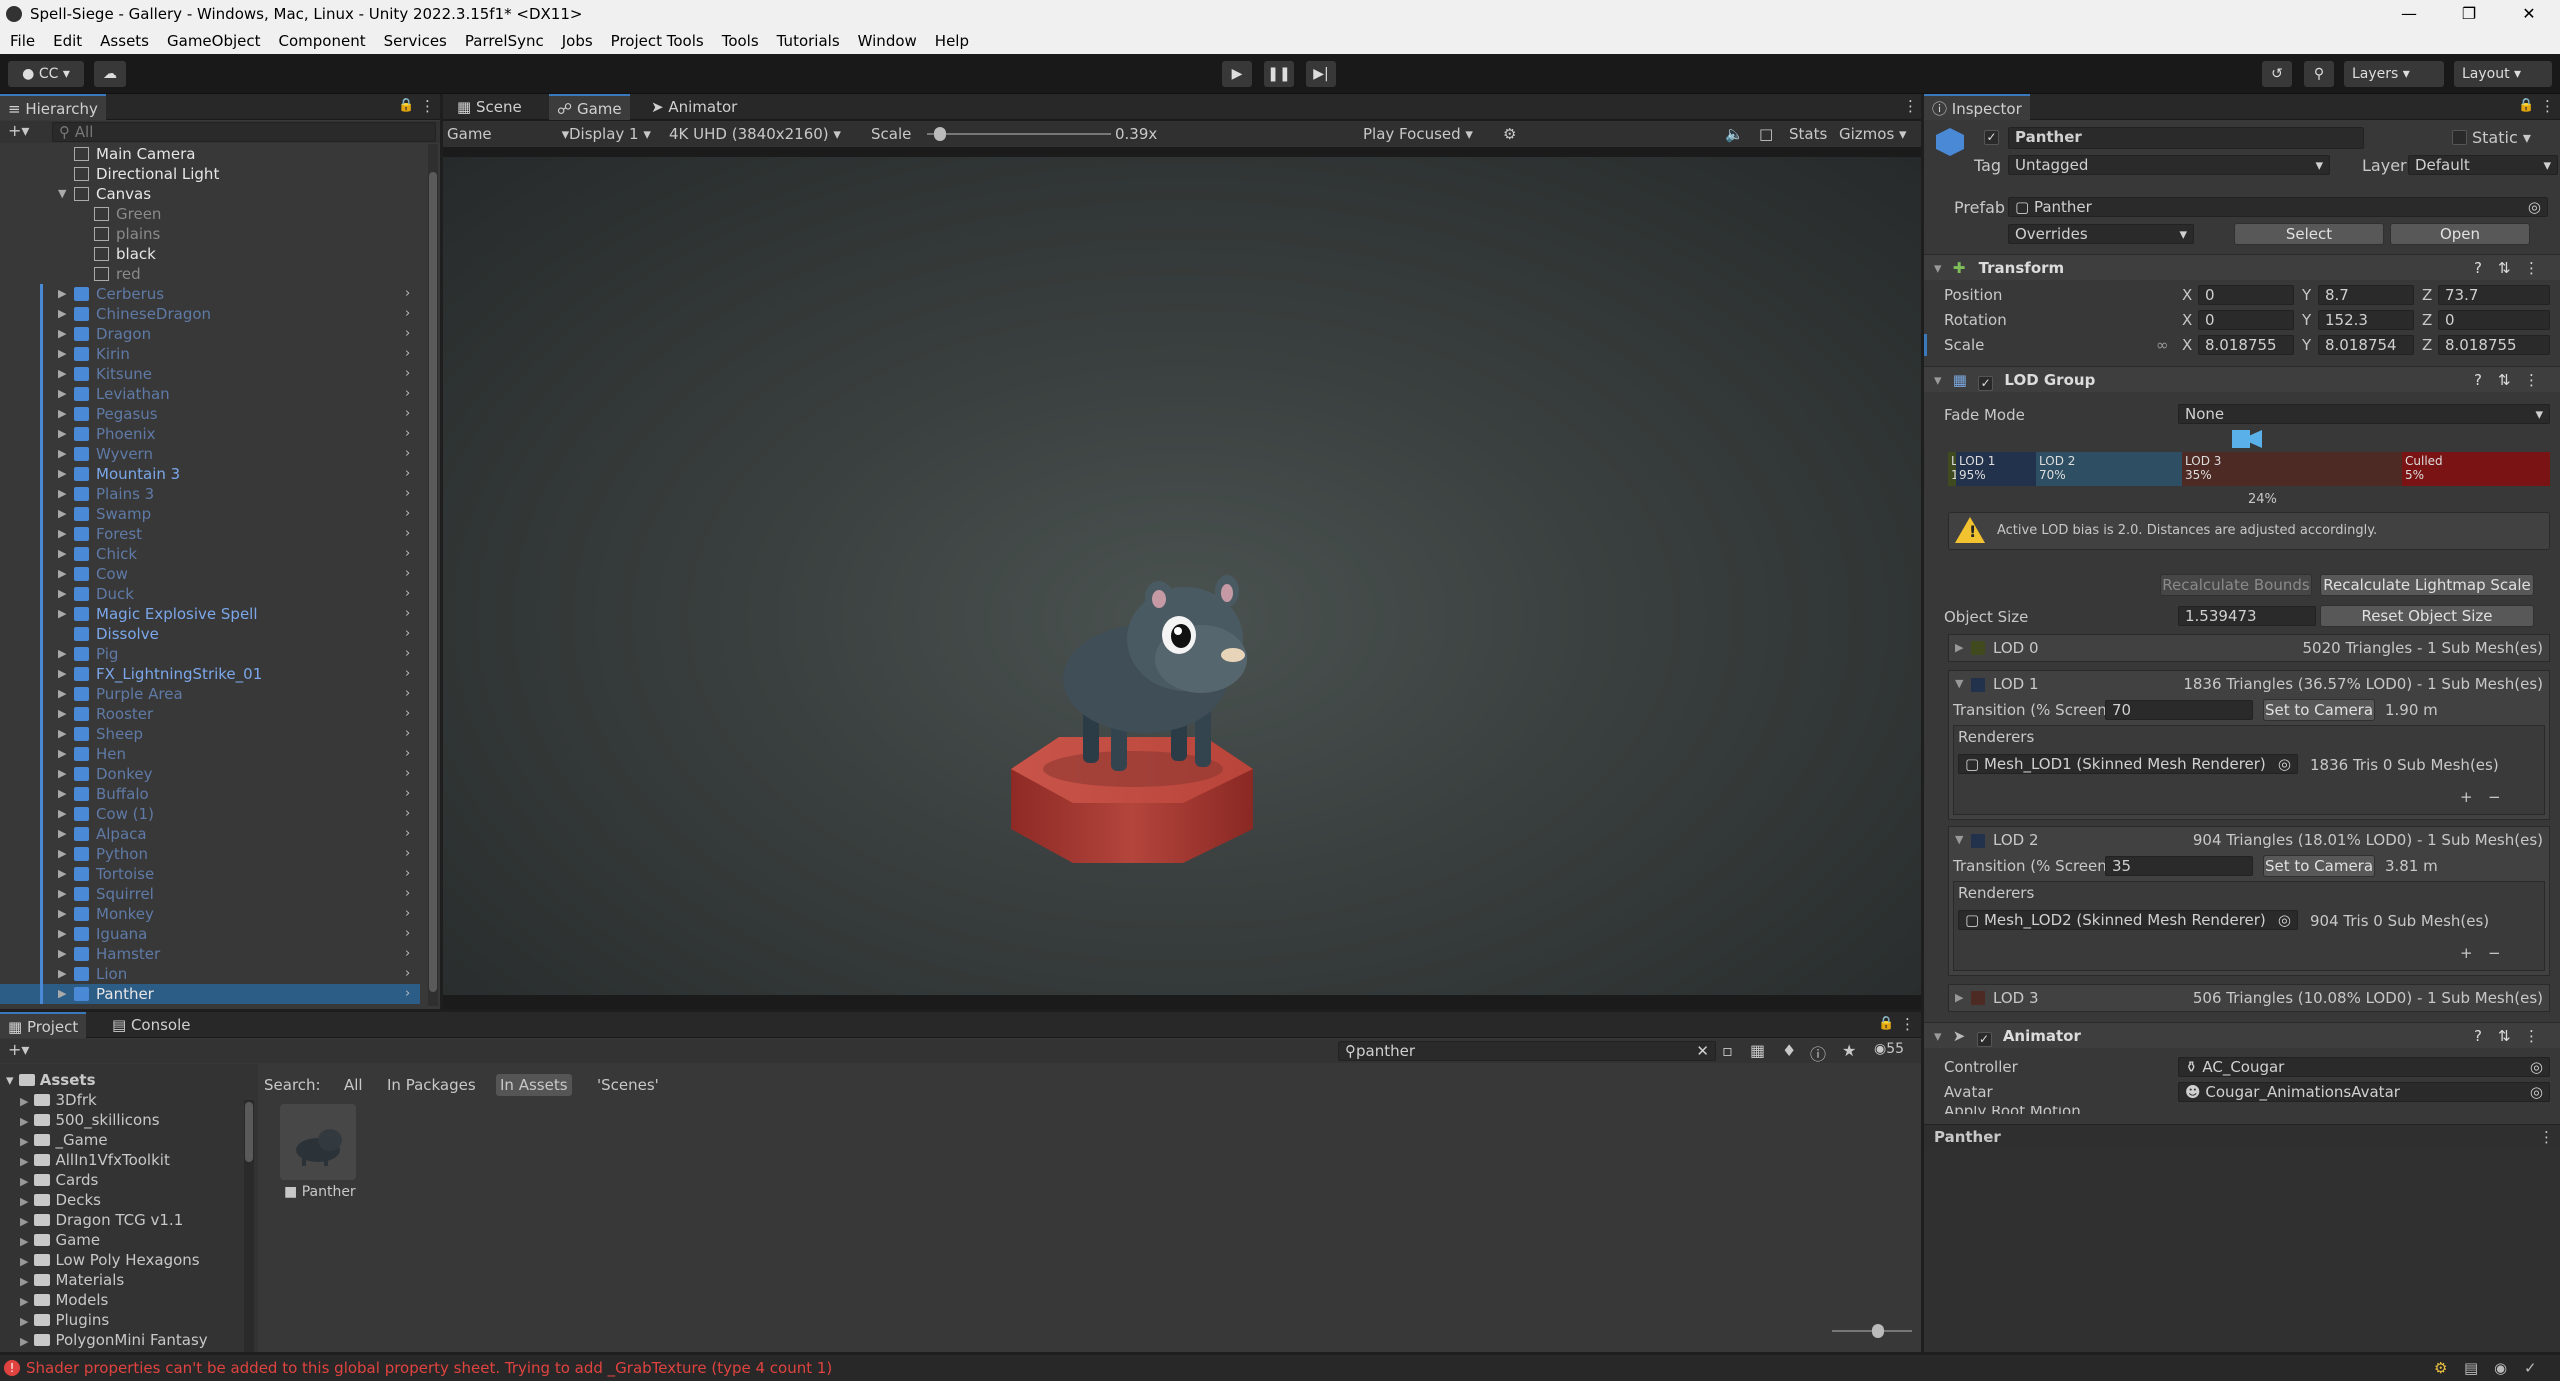  Describe the element at coordinates (210, 514) in the screenshot. I see `hierarchy-item: ▶ Swamp ›` at that location.